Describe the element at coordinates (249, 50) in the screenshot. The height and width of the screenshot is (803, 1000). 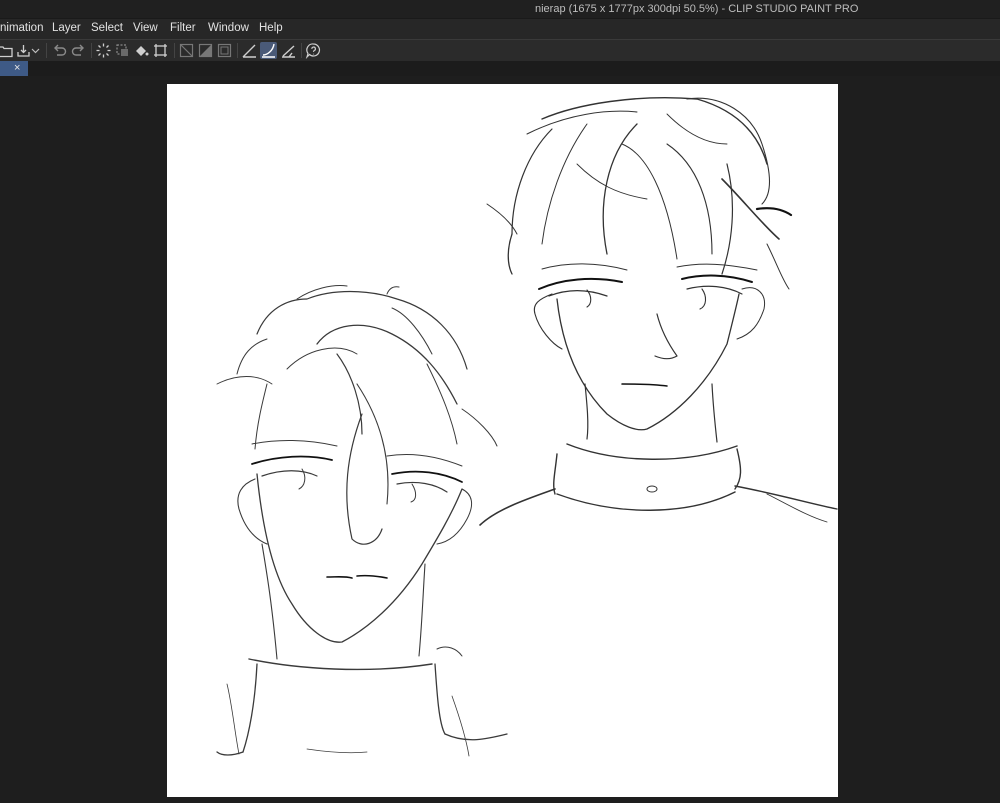
I see `ruler-icon` at that location.